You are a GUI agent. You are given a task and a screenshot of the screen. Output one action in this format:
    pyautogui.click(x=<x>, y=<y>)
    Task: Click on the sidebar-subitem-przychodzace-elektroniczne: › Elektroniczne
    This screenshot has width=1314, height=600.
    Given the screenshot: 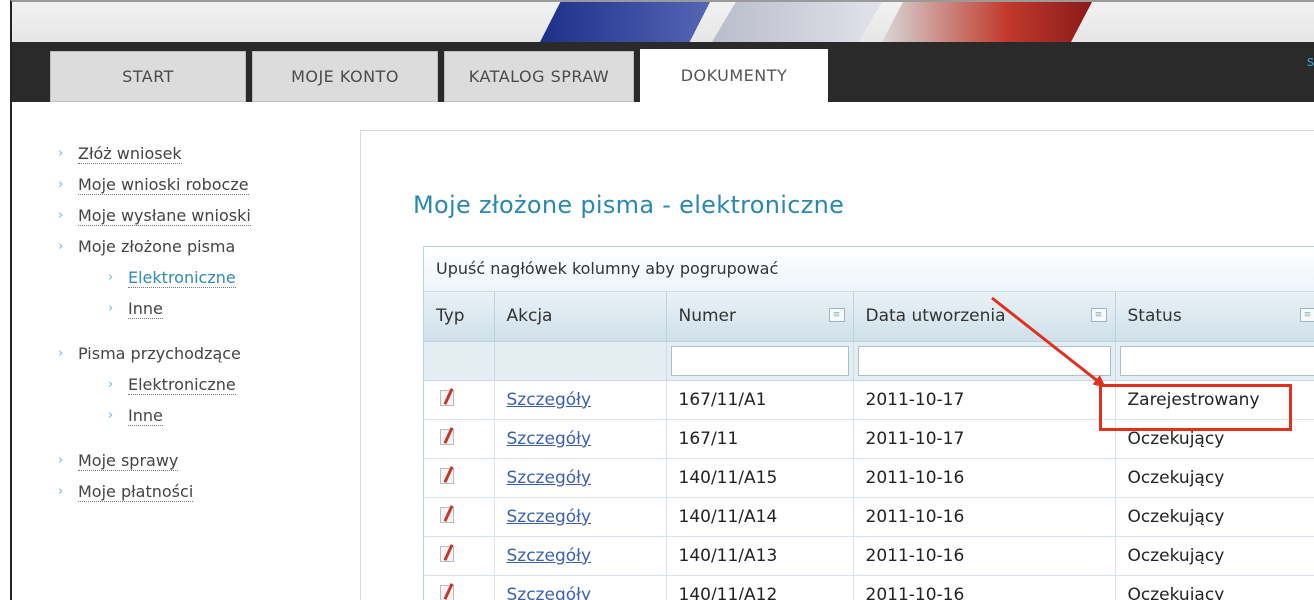 What is the action you would take?
    pyautogui.click(x=188, y=384)
    